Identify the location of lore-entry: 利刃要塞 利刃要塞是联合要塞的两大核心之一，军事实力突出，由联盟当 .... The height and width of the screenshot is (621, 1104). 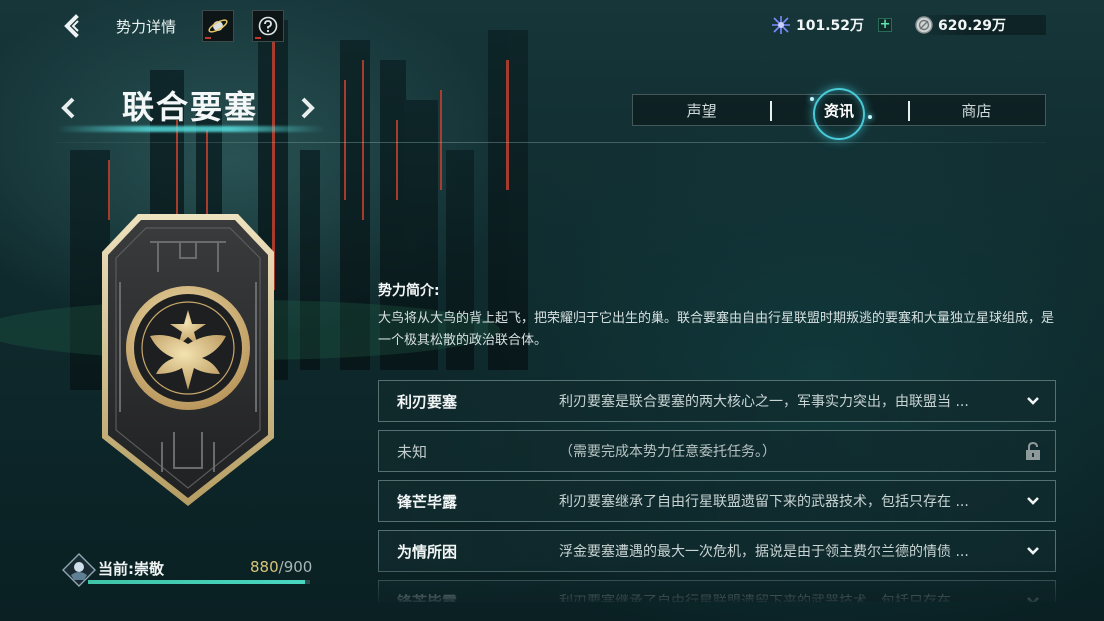
(717, 401).